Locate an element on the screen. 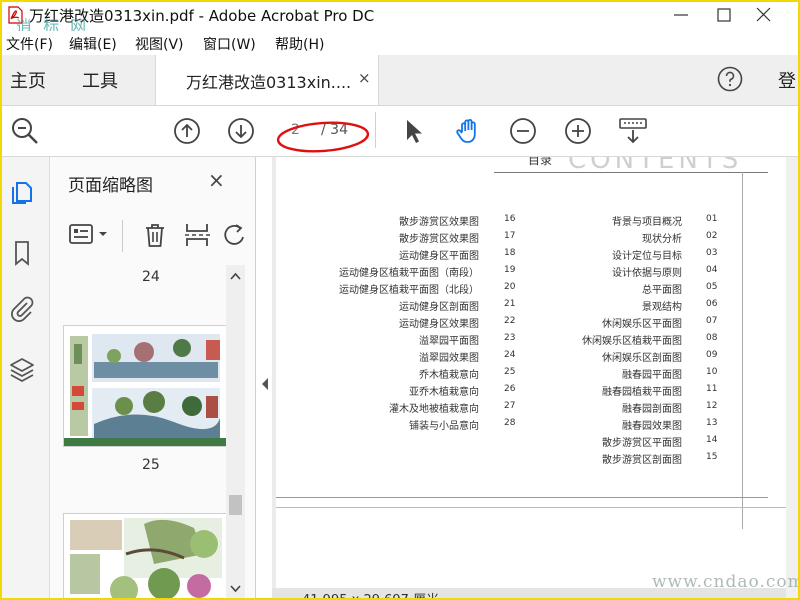 The width and height of the screenshot is (800, 600). tab-document: 万红港改造0313xin.... × is located at coordinates (267, 80).